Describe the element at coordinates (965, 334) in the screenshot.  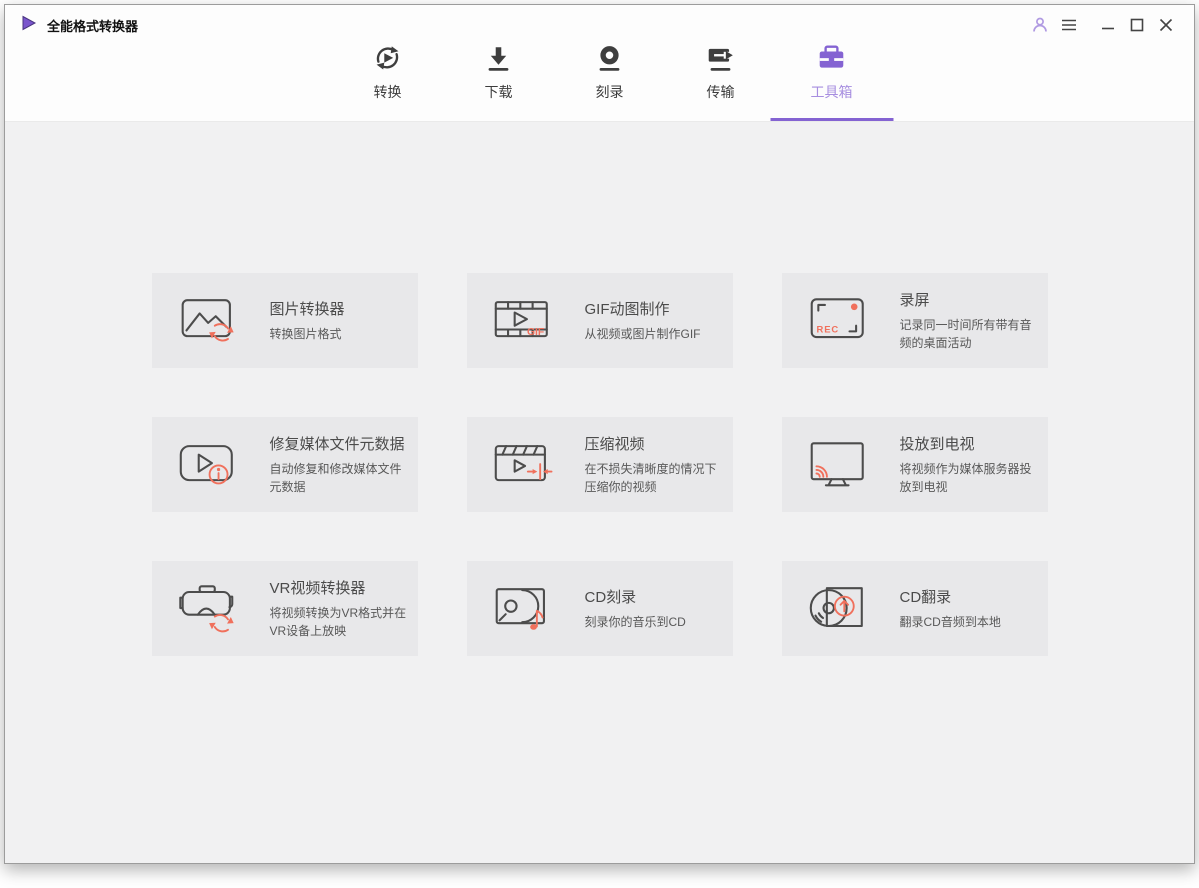
I see `card-description: 记录同一时间所有带有音频的桌面活动` at that location.